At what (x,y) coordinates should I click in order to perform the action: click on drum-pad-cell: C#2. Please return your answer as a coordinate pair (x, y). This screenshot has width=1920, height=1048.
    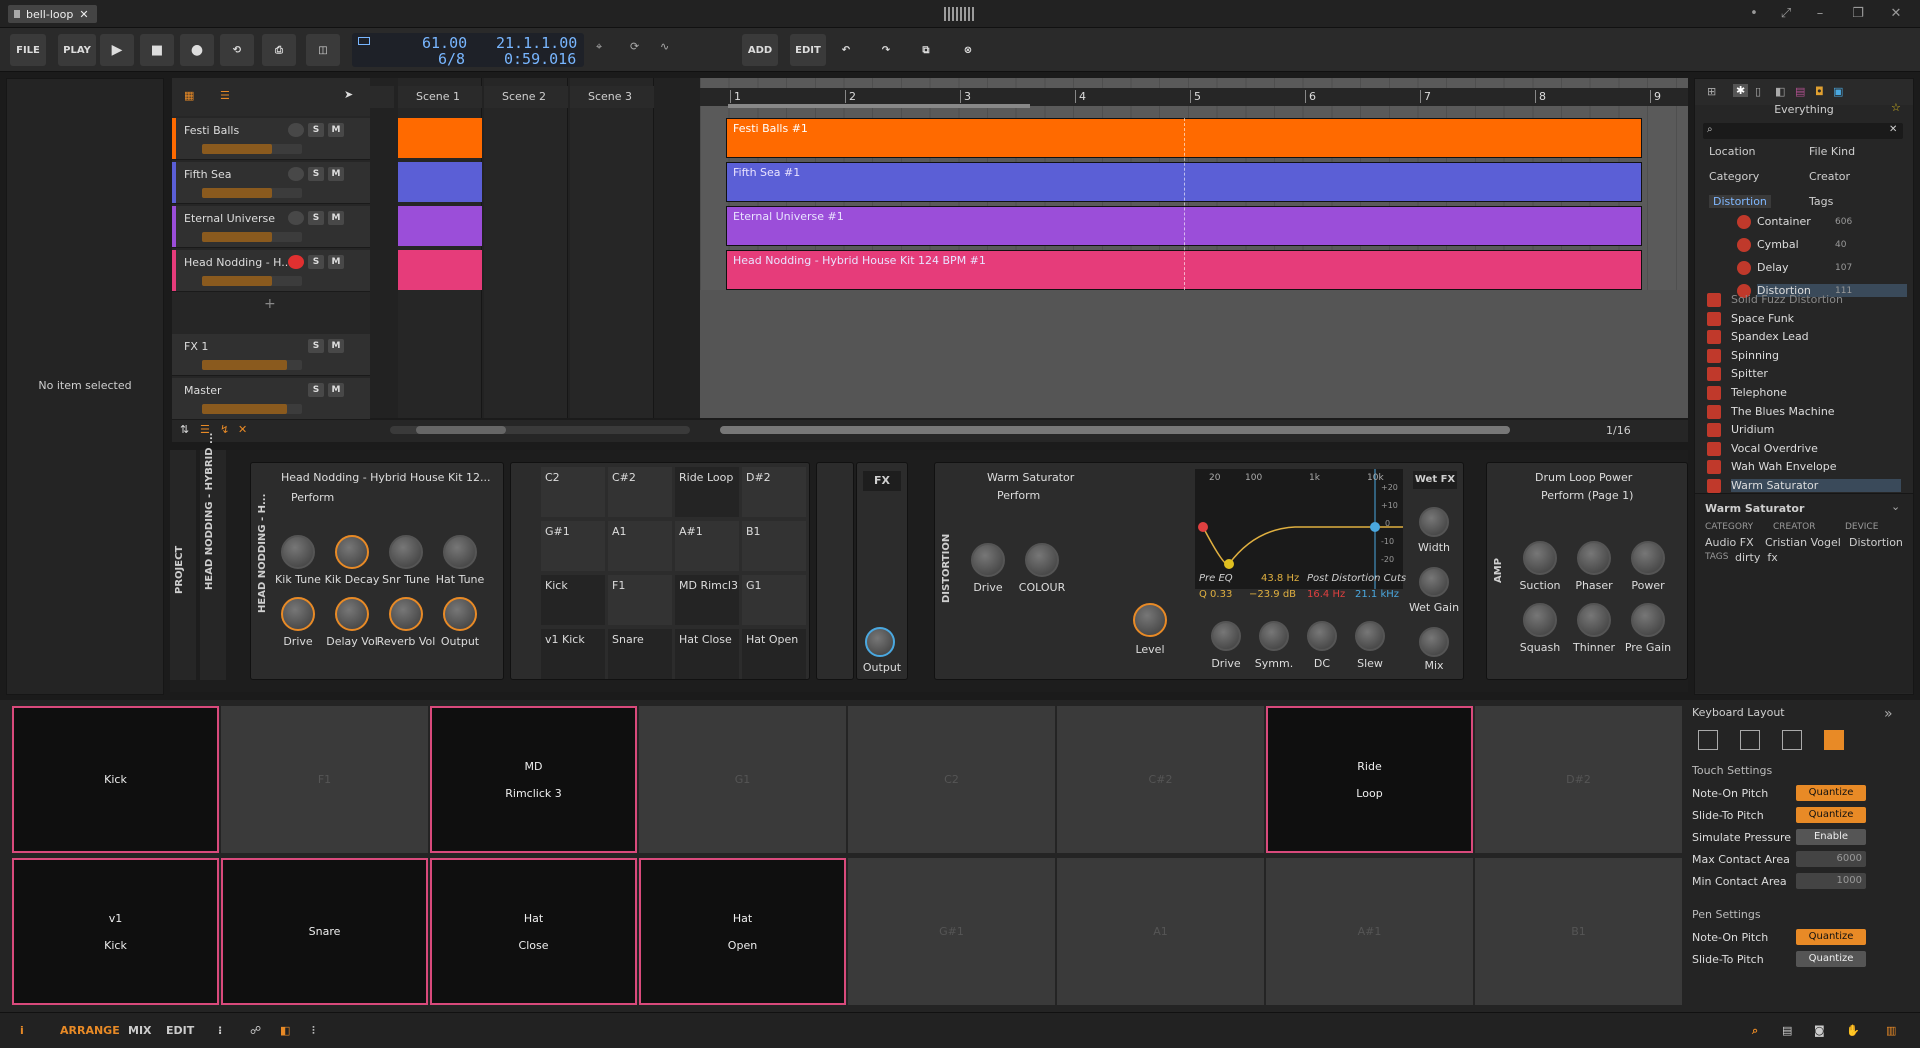
    Looking at the image, I should click on (640, 492).